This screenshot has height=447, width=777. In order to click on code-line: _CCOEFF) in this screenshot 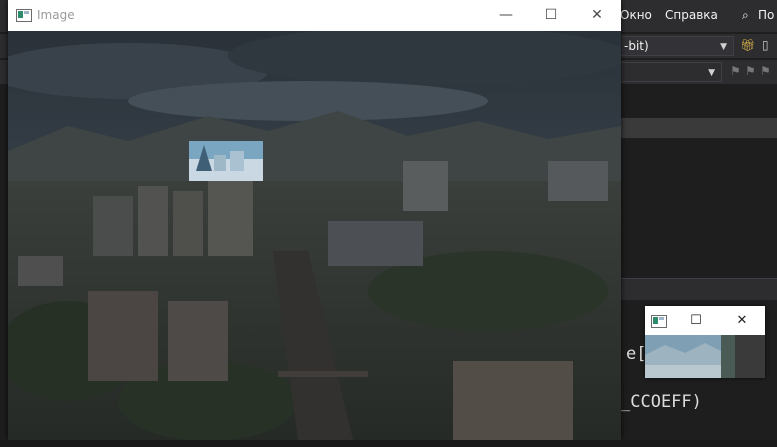, I will do `click(661, 402)`.